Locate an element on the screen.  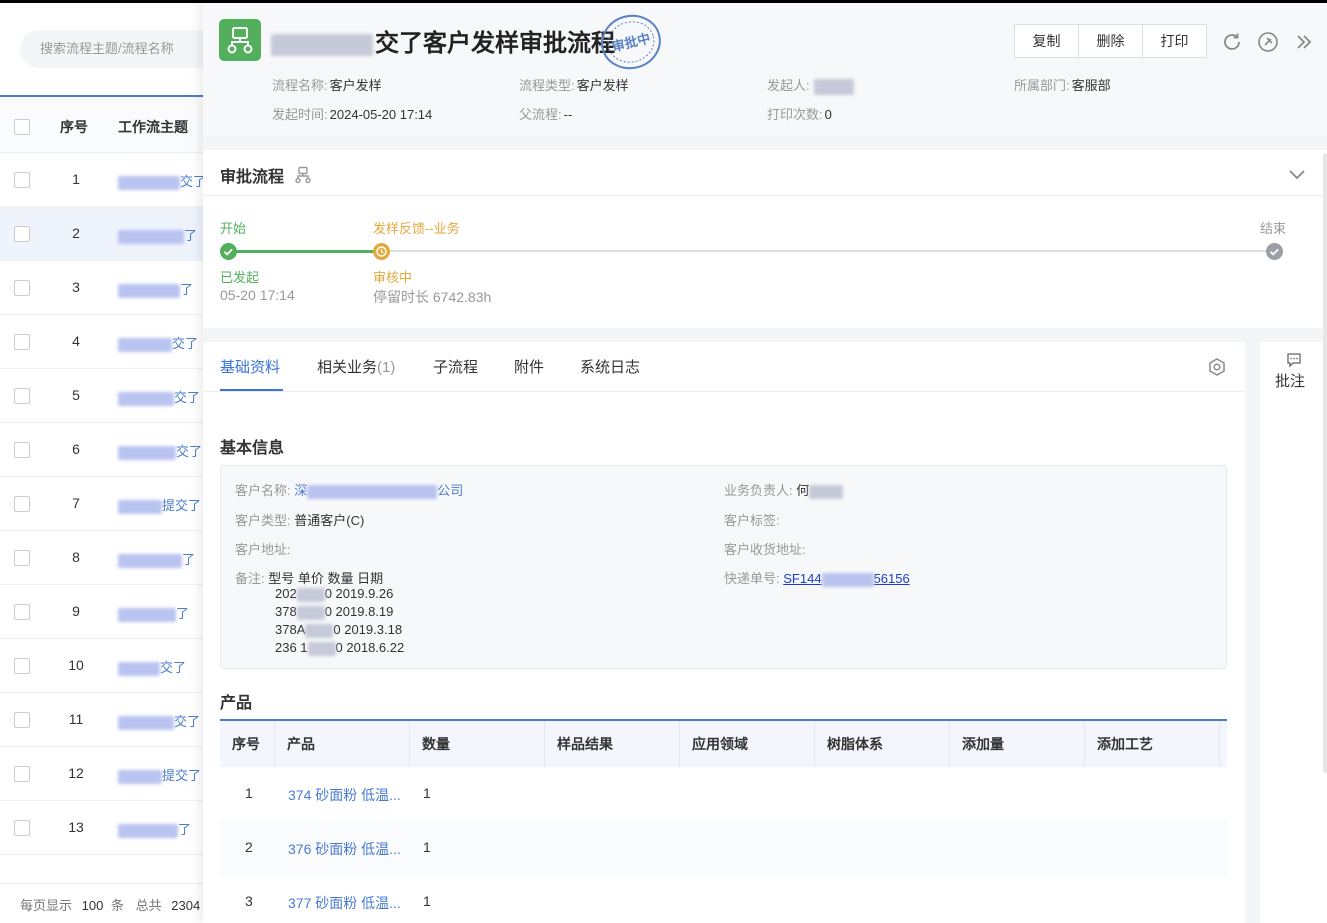
list-item: 12 提交了 is located at coordinates (101, 774).